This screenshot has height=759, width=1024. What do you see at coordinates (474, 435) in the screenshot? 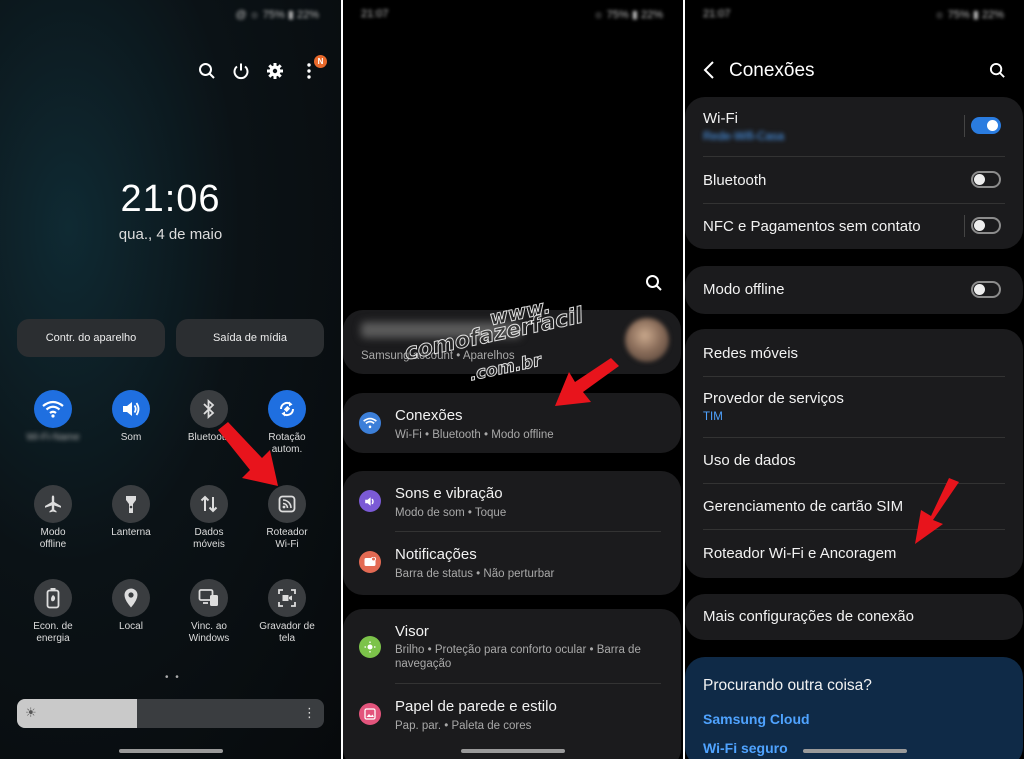
I see `item-subtitle: Wi-Fi • Bluetooth • Modo offline` at bounding box center [474, 435].